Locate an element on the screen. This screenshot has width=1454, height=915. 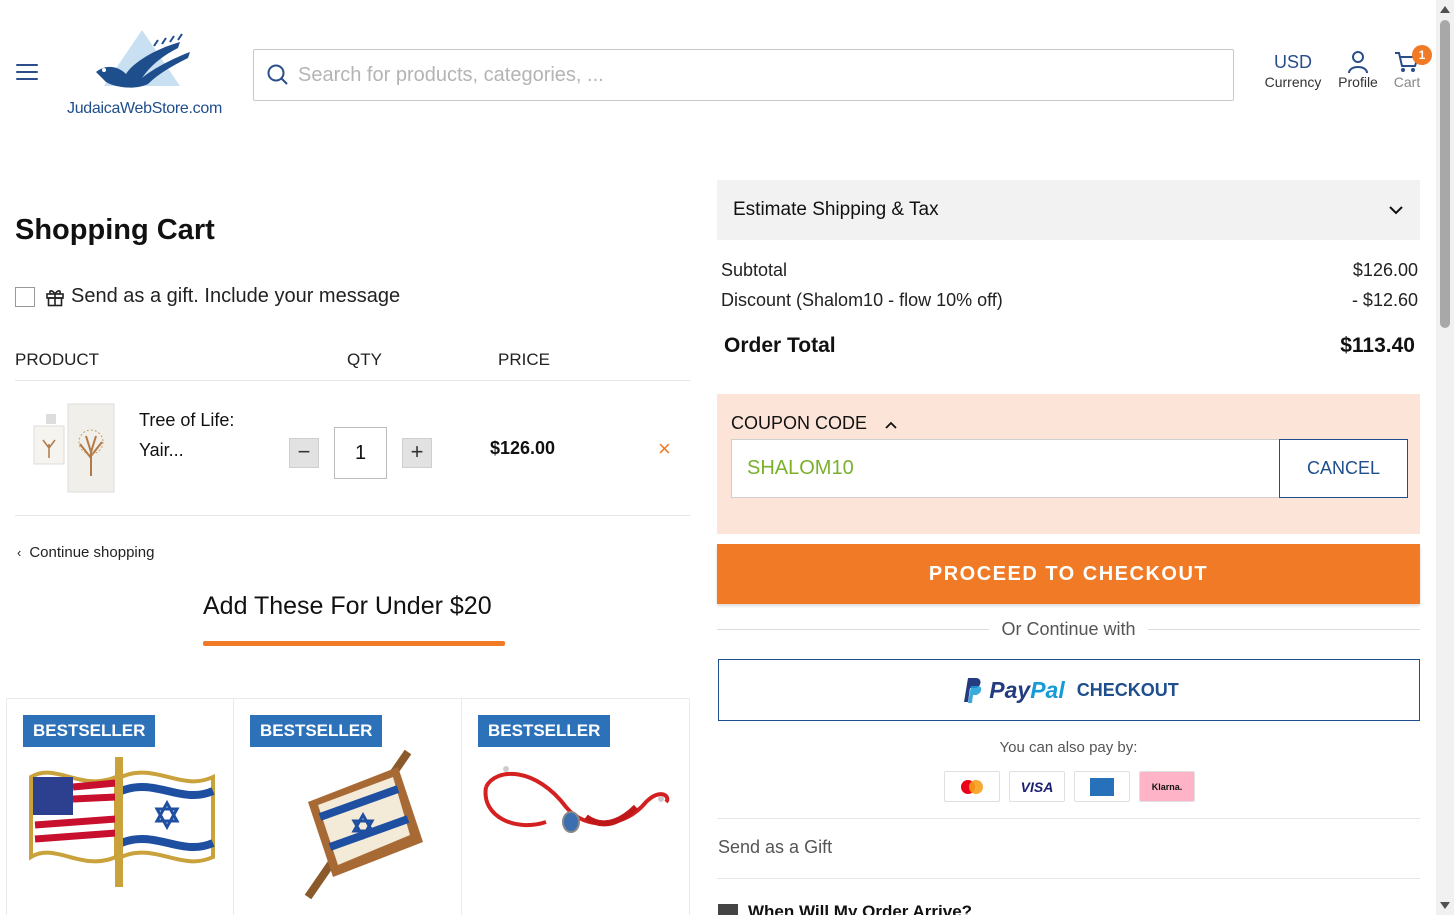
scrollbar-thumb is located at coordinates (1445, 174).